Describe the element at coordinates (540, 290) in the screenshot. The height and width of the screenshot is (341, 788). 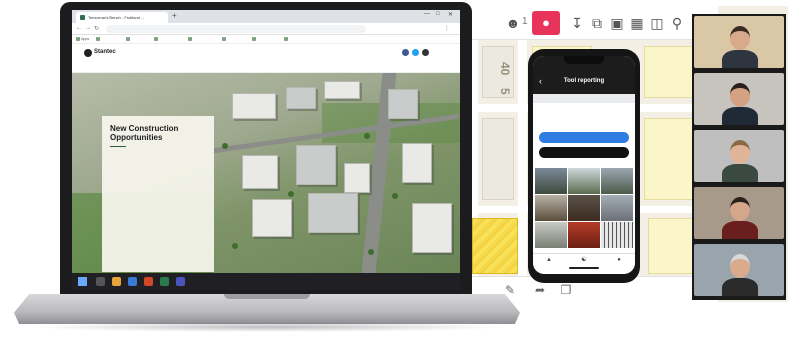
I see `share-icon: ➦` at that location.